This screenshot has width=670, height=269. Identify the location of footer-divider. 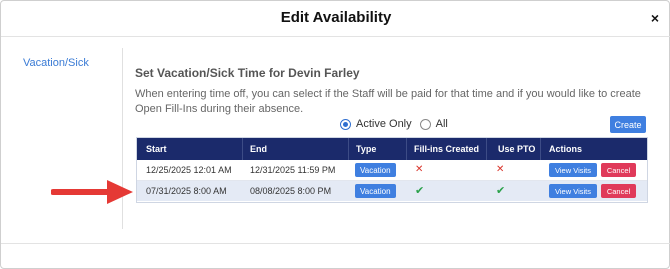
(335, 243).